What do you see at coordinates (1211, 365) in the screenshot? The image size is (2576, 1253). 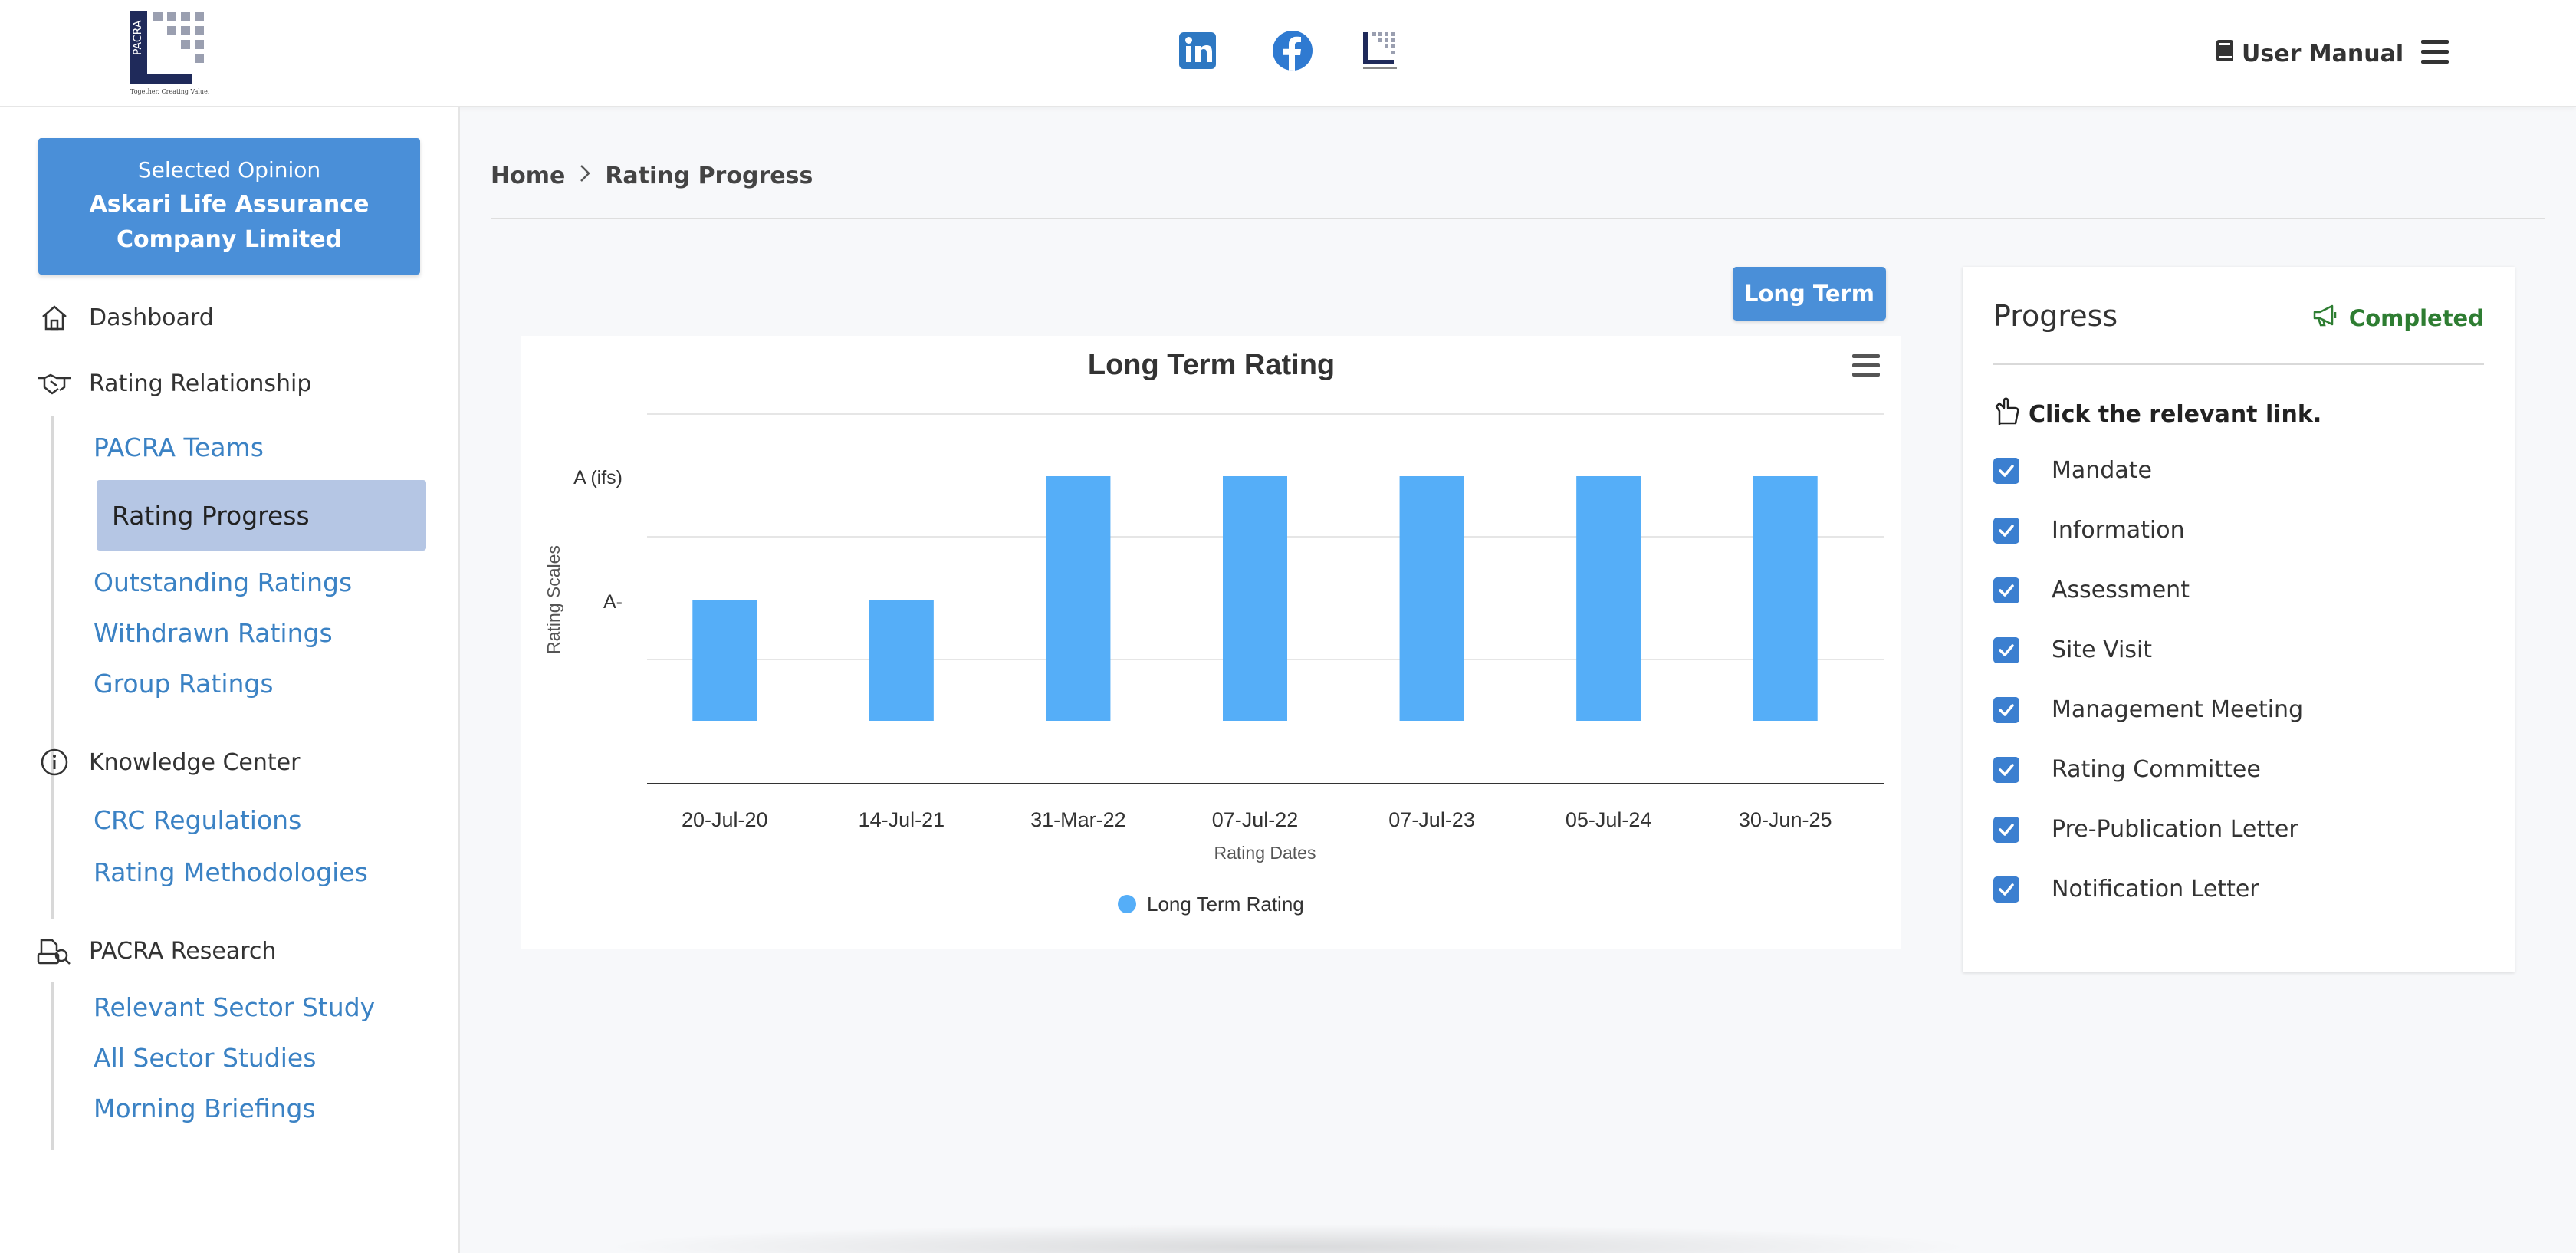 I see `chart-title: Long Term Rating` at bounding box center [1211, 365].